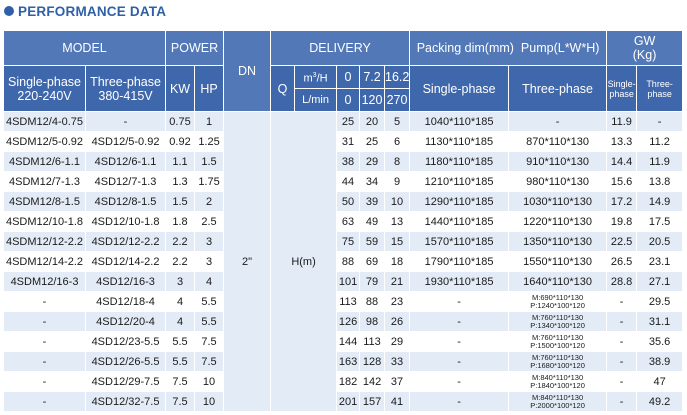 The image size is (687, 415). What do you see at coordinates (558, 282) in the screenshot?
I see `cell-pack-three: 1640*110*130` at bounding box center [558, 282].